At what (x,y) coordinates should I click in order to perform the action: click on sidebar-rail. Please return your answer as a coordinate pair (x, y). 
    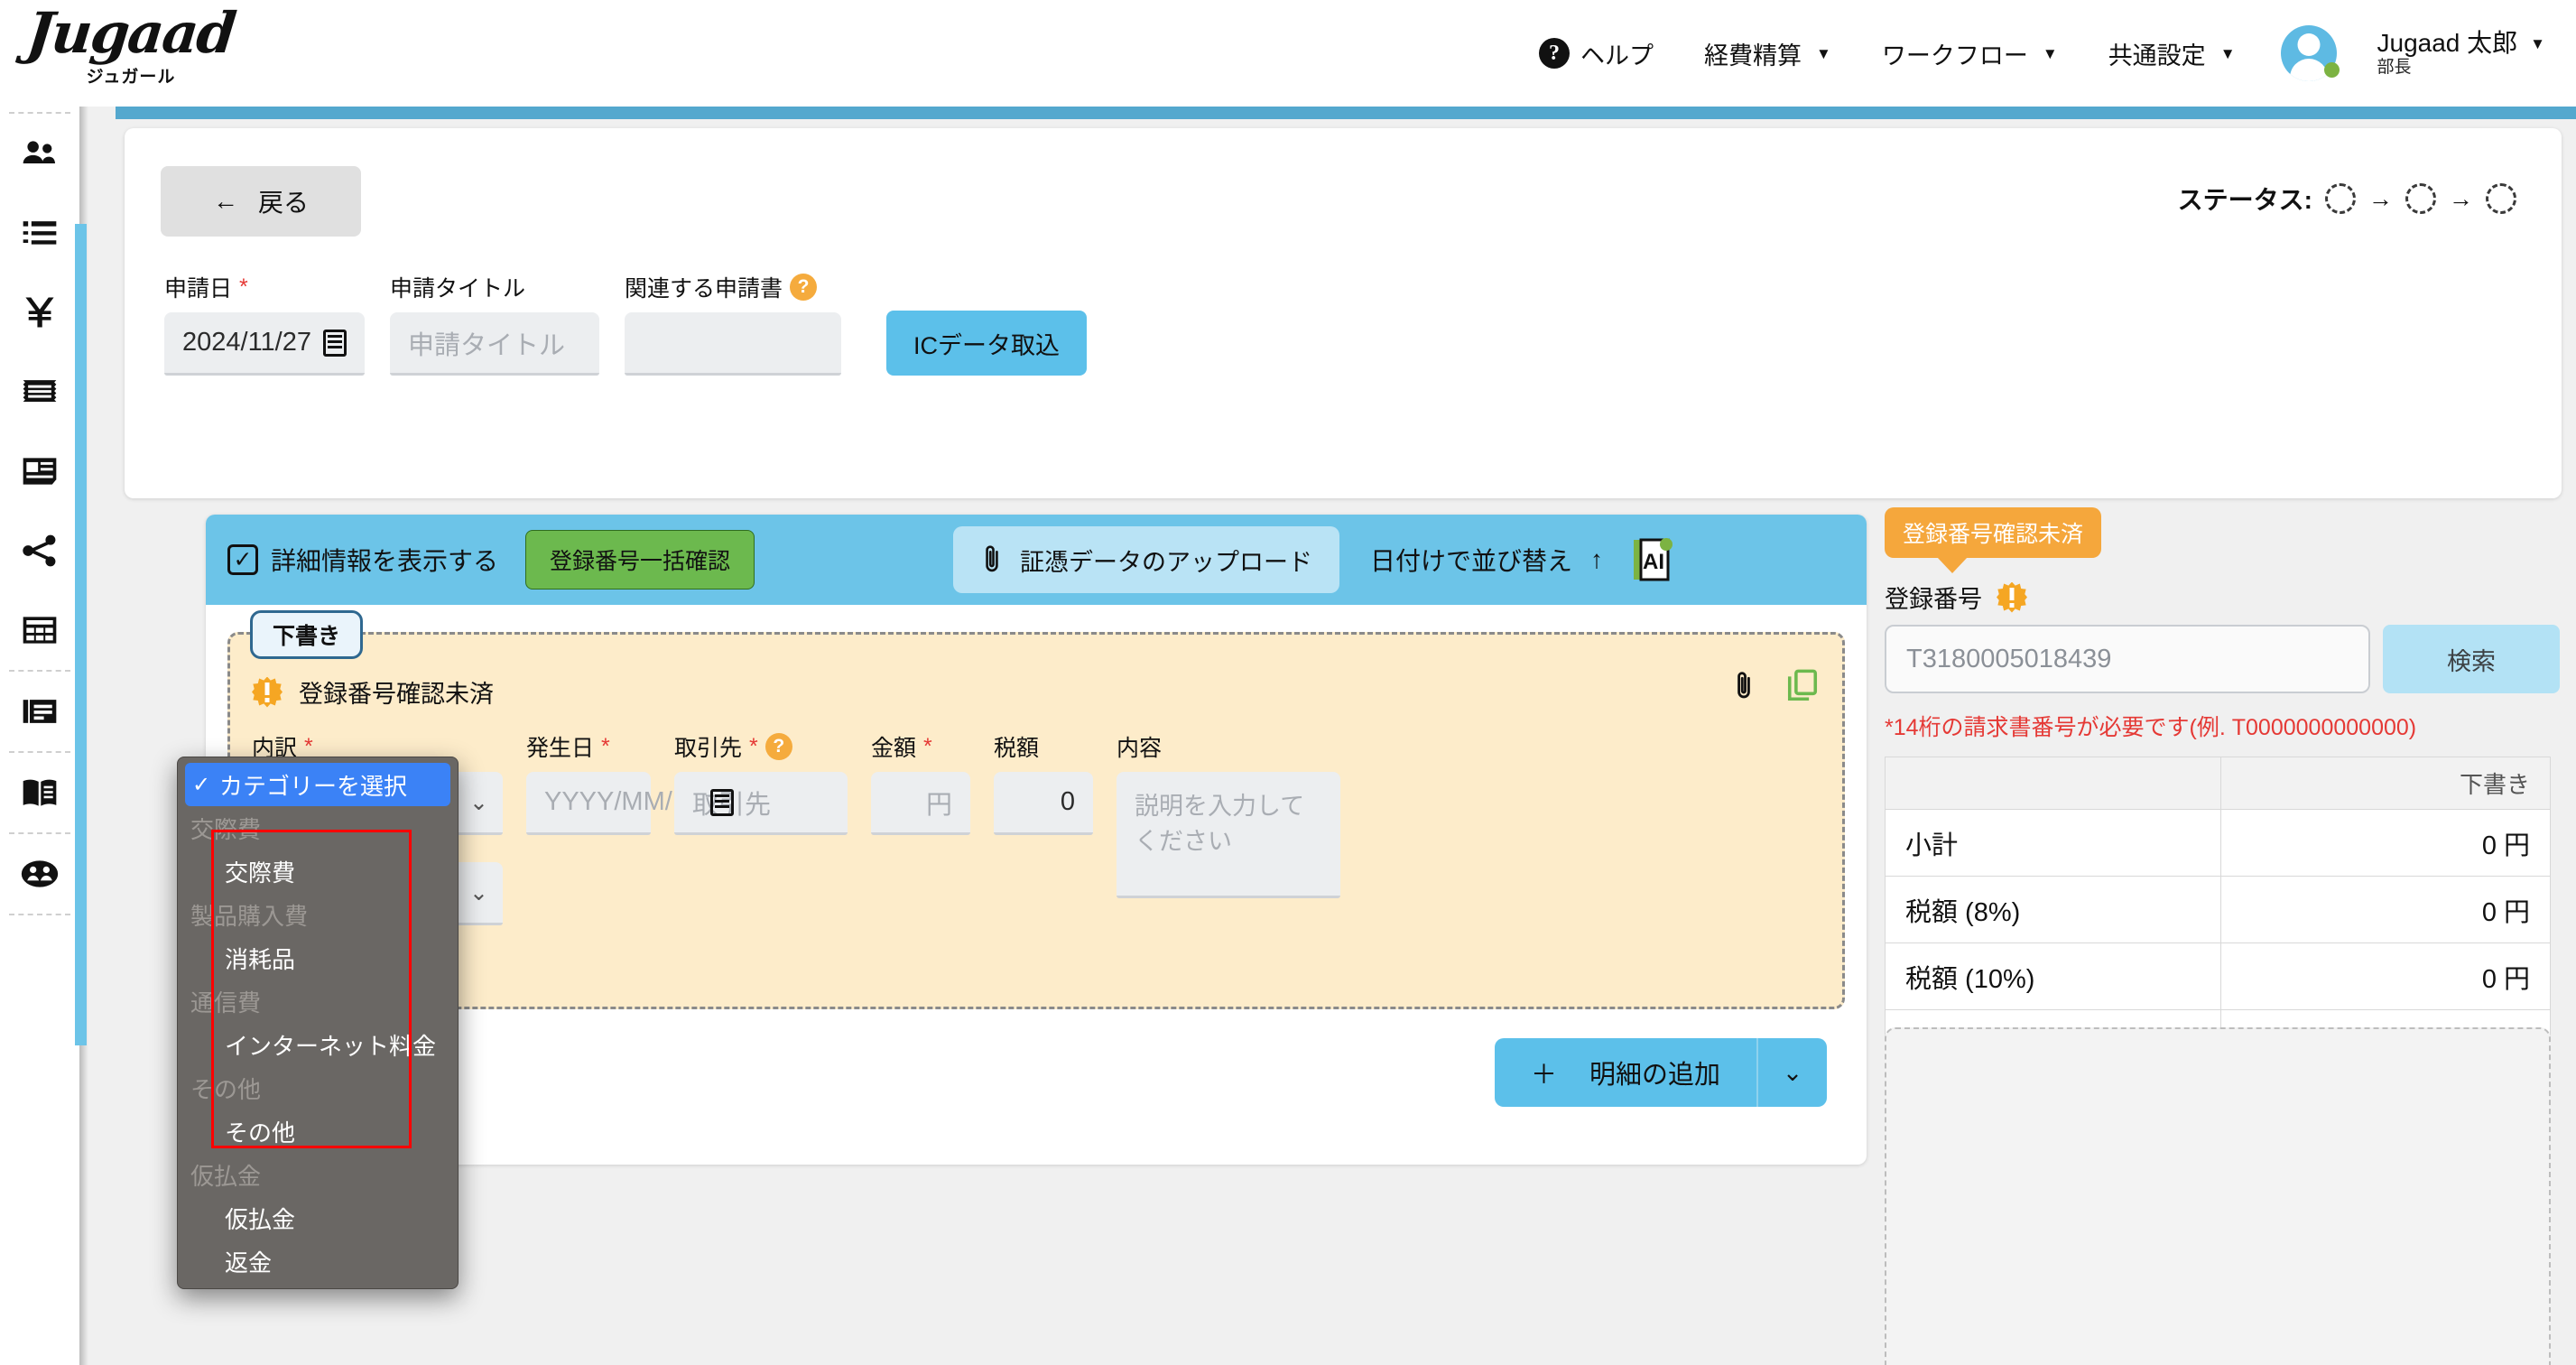
    Looking at the image, I should click on (39, 736).